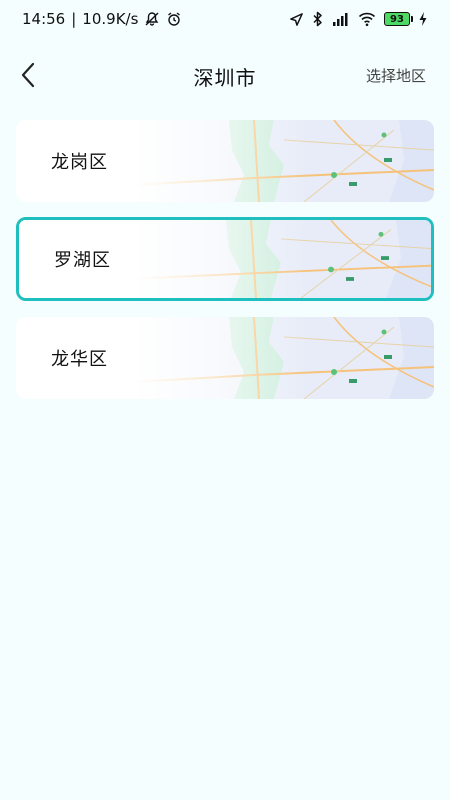 The width and height of the screenshot is (450, 800). I want to click on status-left: 14:56 | 10.9K/s, so click(102, 19).